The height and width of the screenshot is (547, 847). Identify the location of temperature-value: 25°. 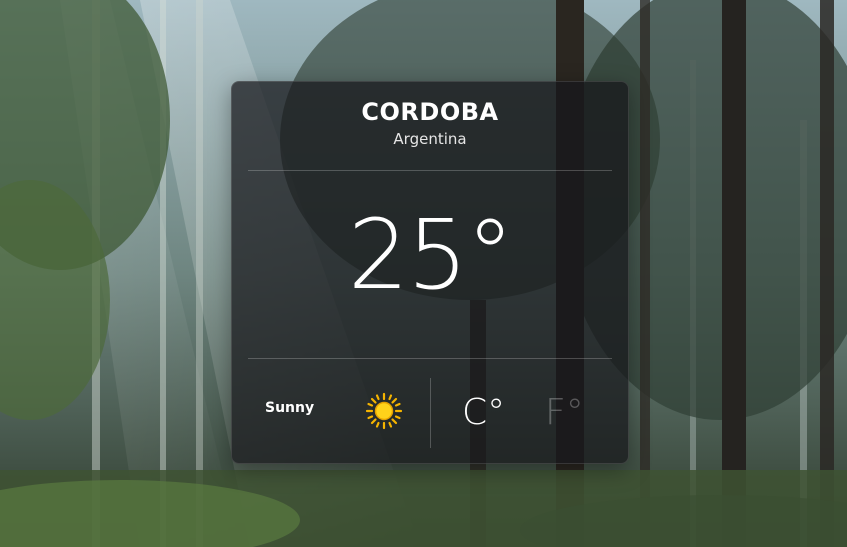
(430, 255).